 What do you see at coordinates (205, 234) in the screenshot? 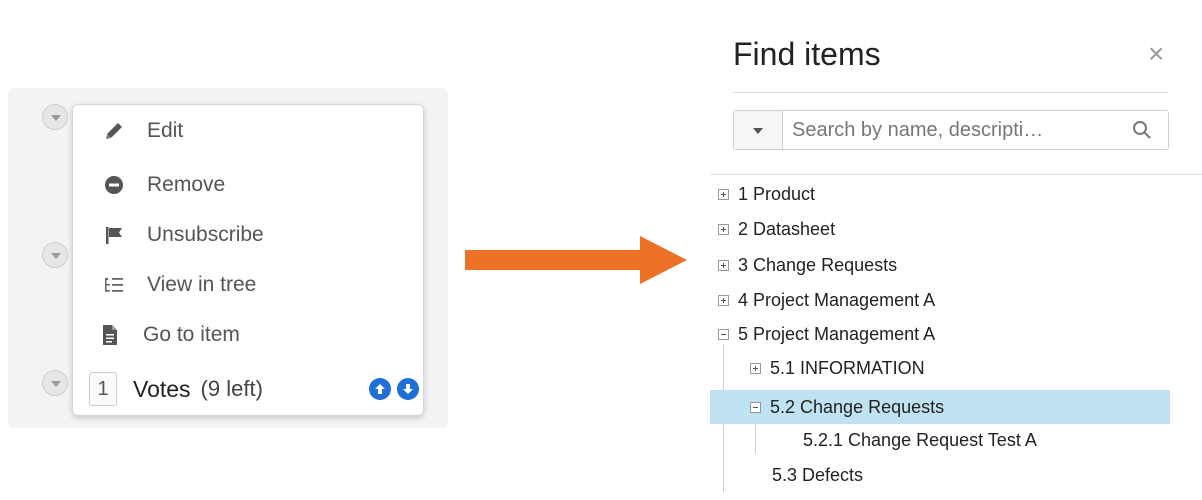
I see `menu-item-label: Unsubscribe` at bounding box center [205, 234].